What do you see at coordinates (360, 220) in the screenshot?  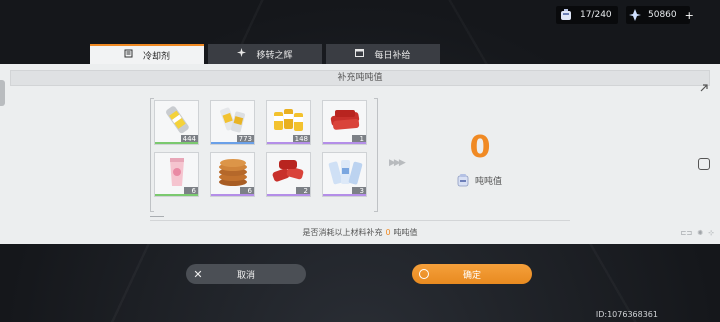 I see `divider` at bounding box center [360, 220].